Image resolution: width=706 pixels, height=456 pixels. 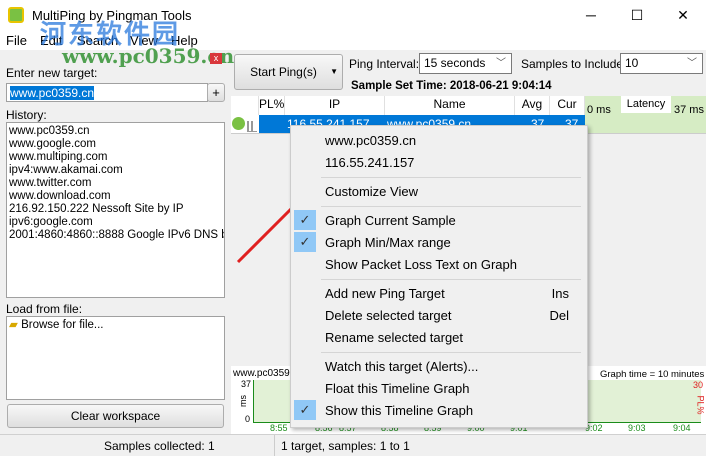 I want to click on menu-float-graph: Float this Timeline Graph, so click(x=397, y=388).